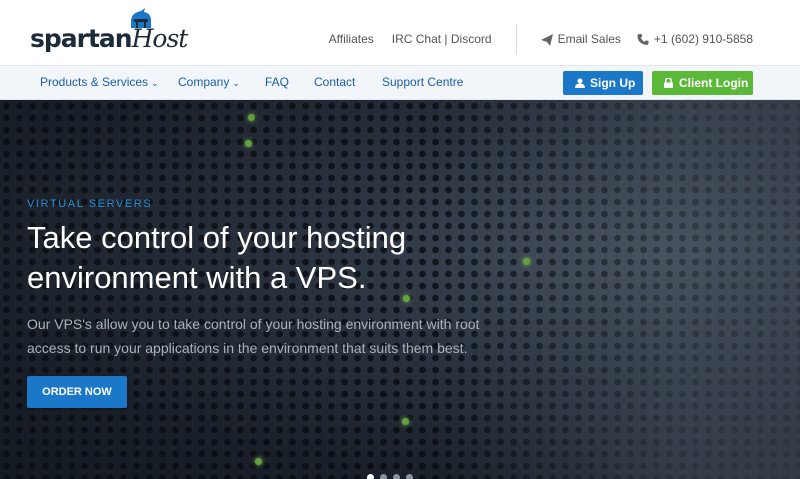 This screenshot has height=479, width=800. What do you see at coordinates (390, 476) in the screenshot?
I see `carousel-pager` at bounding box center [390, 476].